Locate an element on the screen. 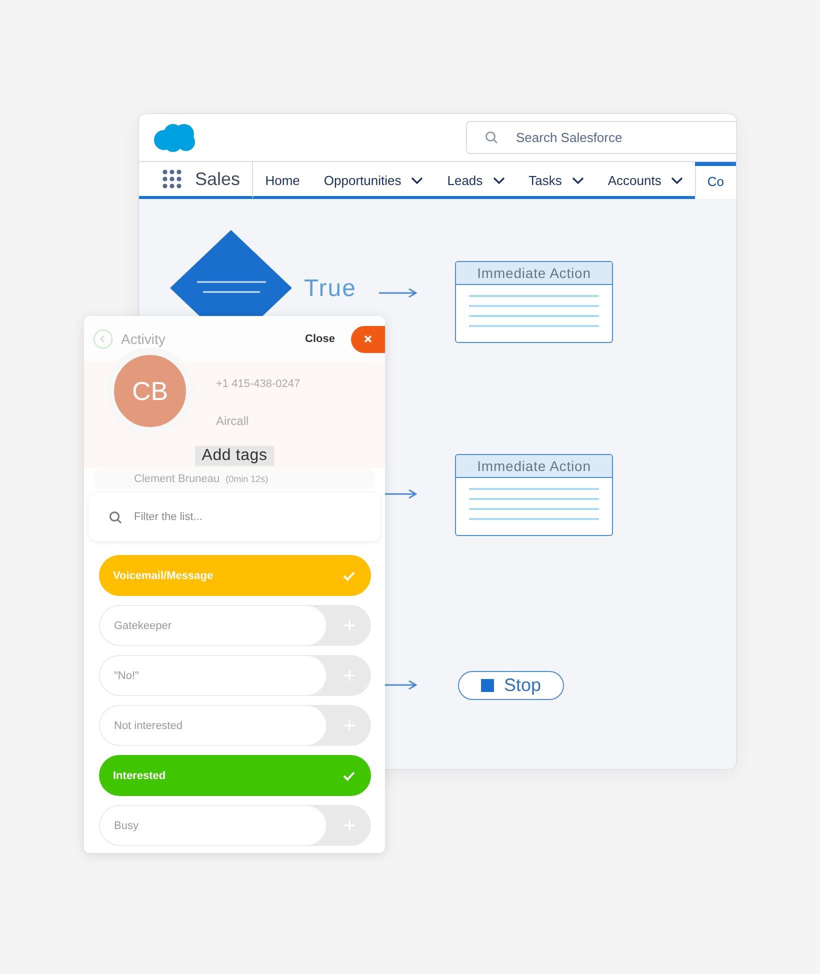 Image resolution: width=820 pixels, height=974 pixels. square-icon is located at coordinates (487, 685).